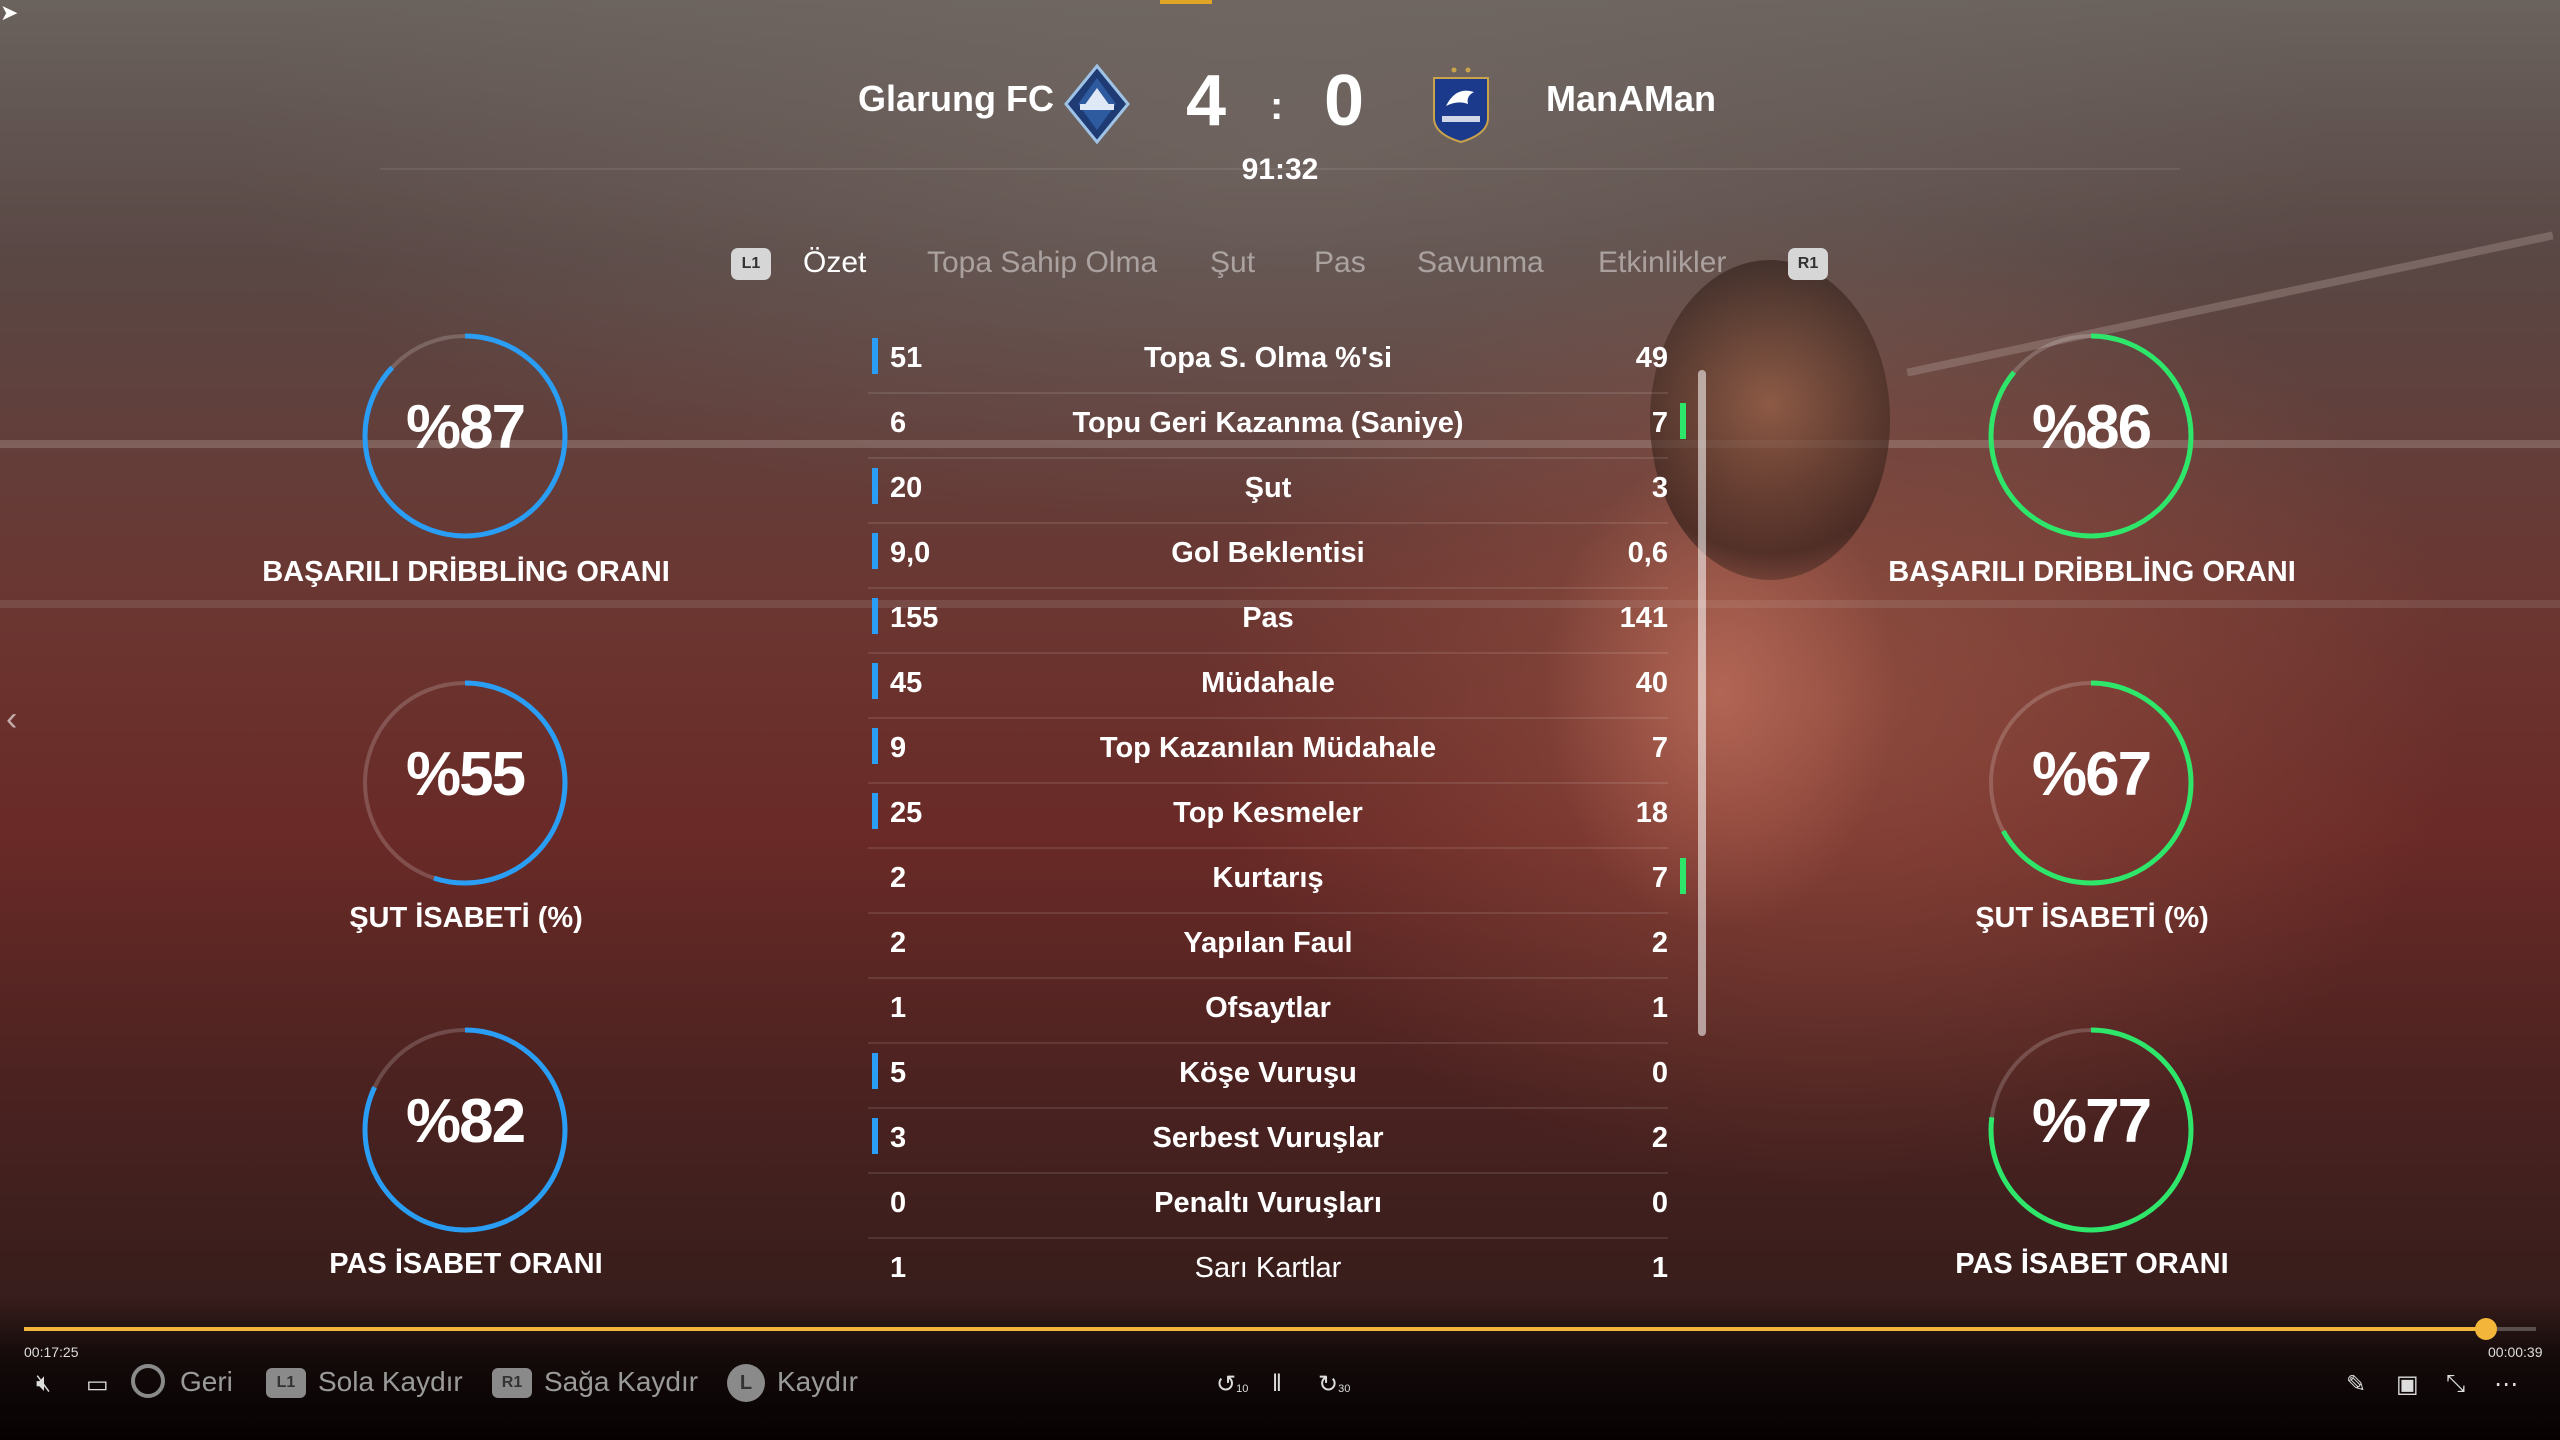 The height and width of the screenshot is (1440, 2560). I want to click on mute-icon: 🔇︎, so click(43, 1384).